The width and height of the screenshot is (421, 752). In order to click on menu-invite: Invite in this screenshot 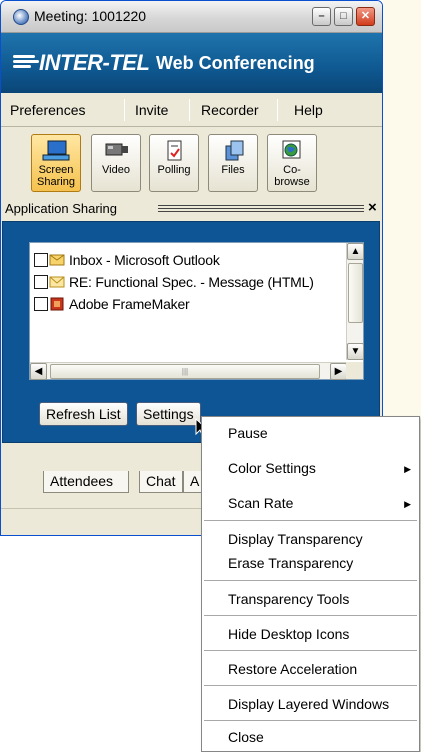, I will do `click(151, 110)`.